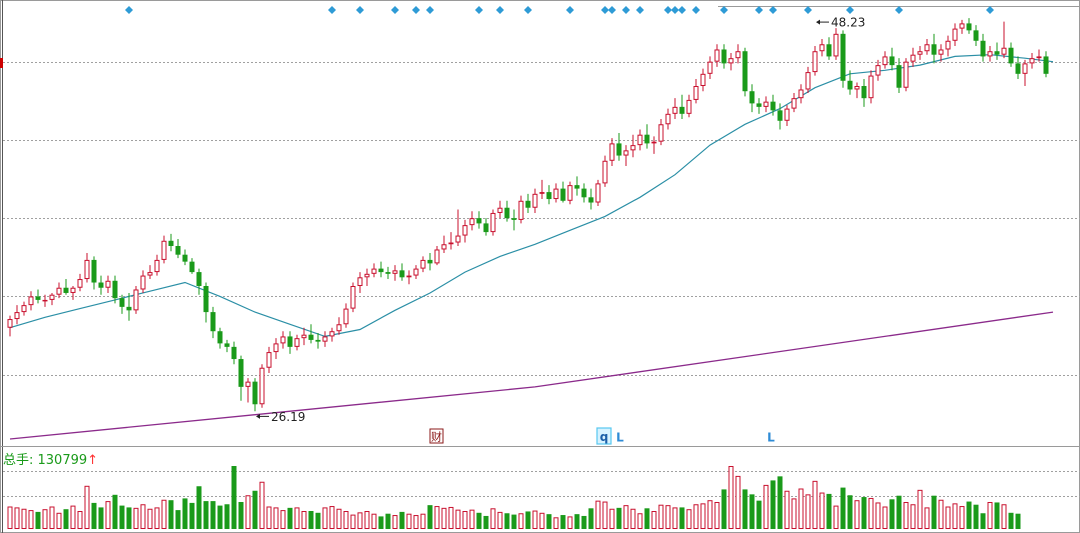 This screenshot has height=533, width=1080. What do you see at coordinates (93, 460) in the screenshot?
I see `volume-arrow-icon: ↑` at bounding box center [93, 460].